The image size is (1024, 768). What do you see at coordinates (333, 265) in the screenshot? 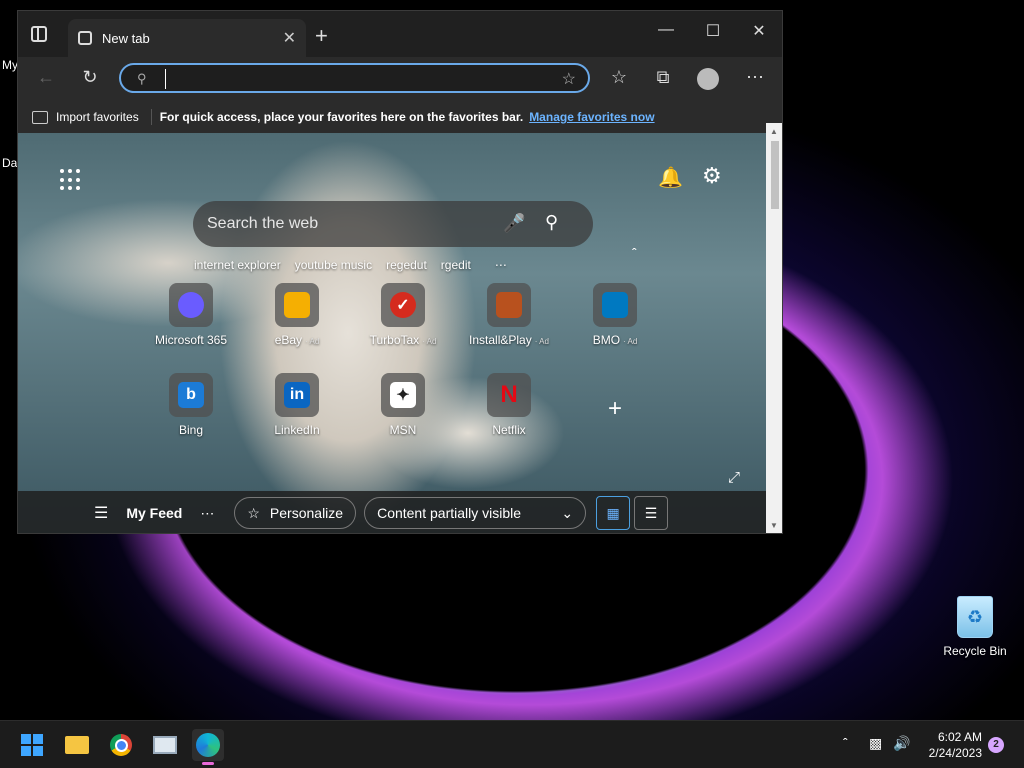
I see `recent-search-item: youtube music` at bounding box center [333, 265].